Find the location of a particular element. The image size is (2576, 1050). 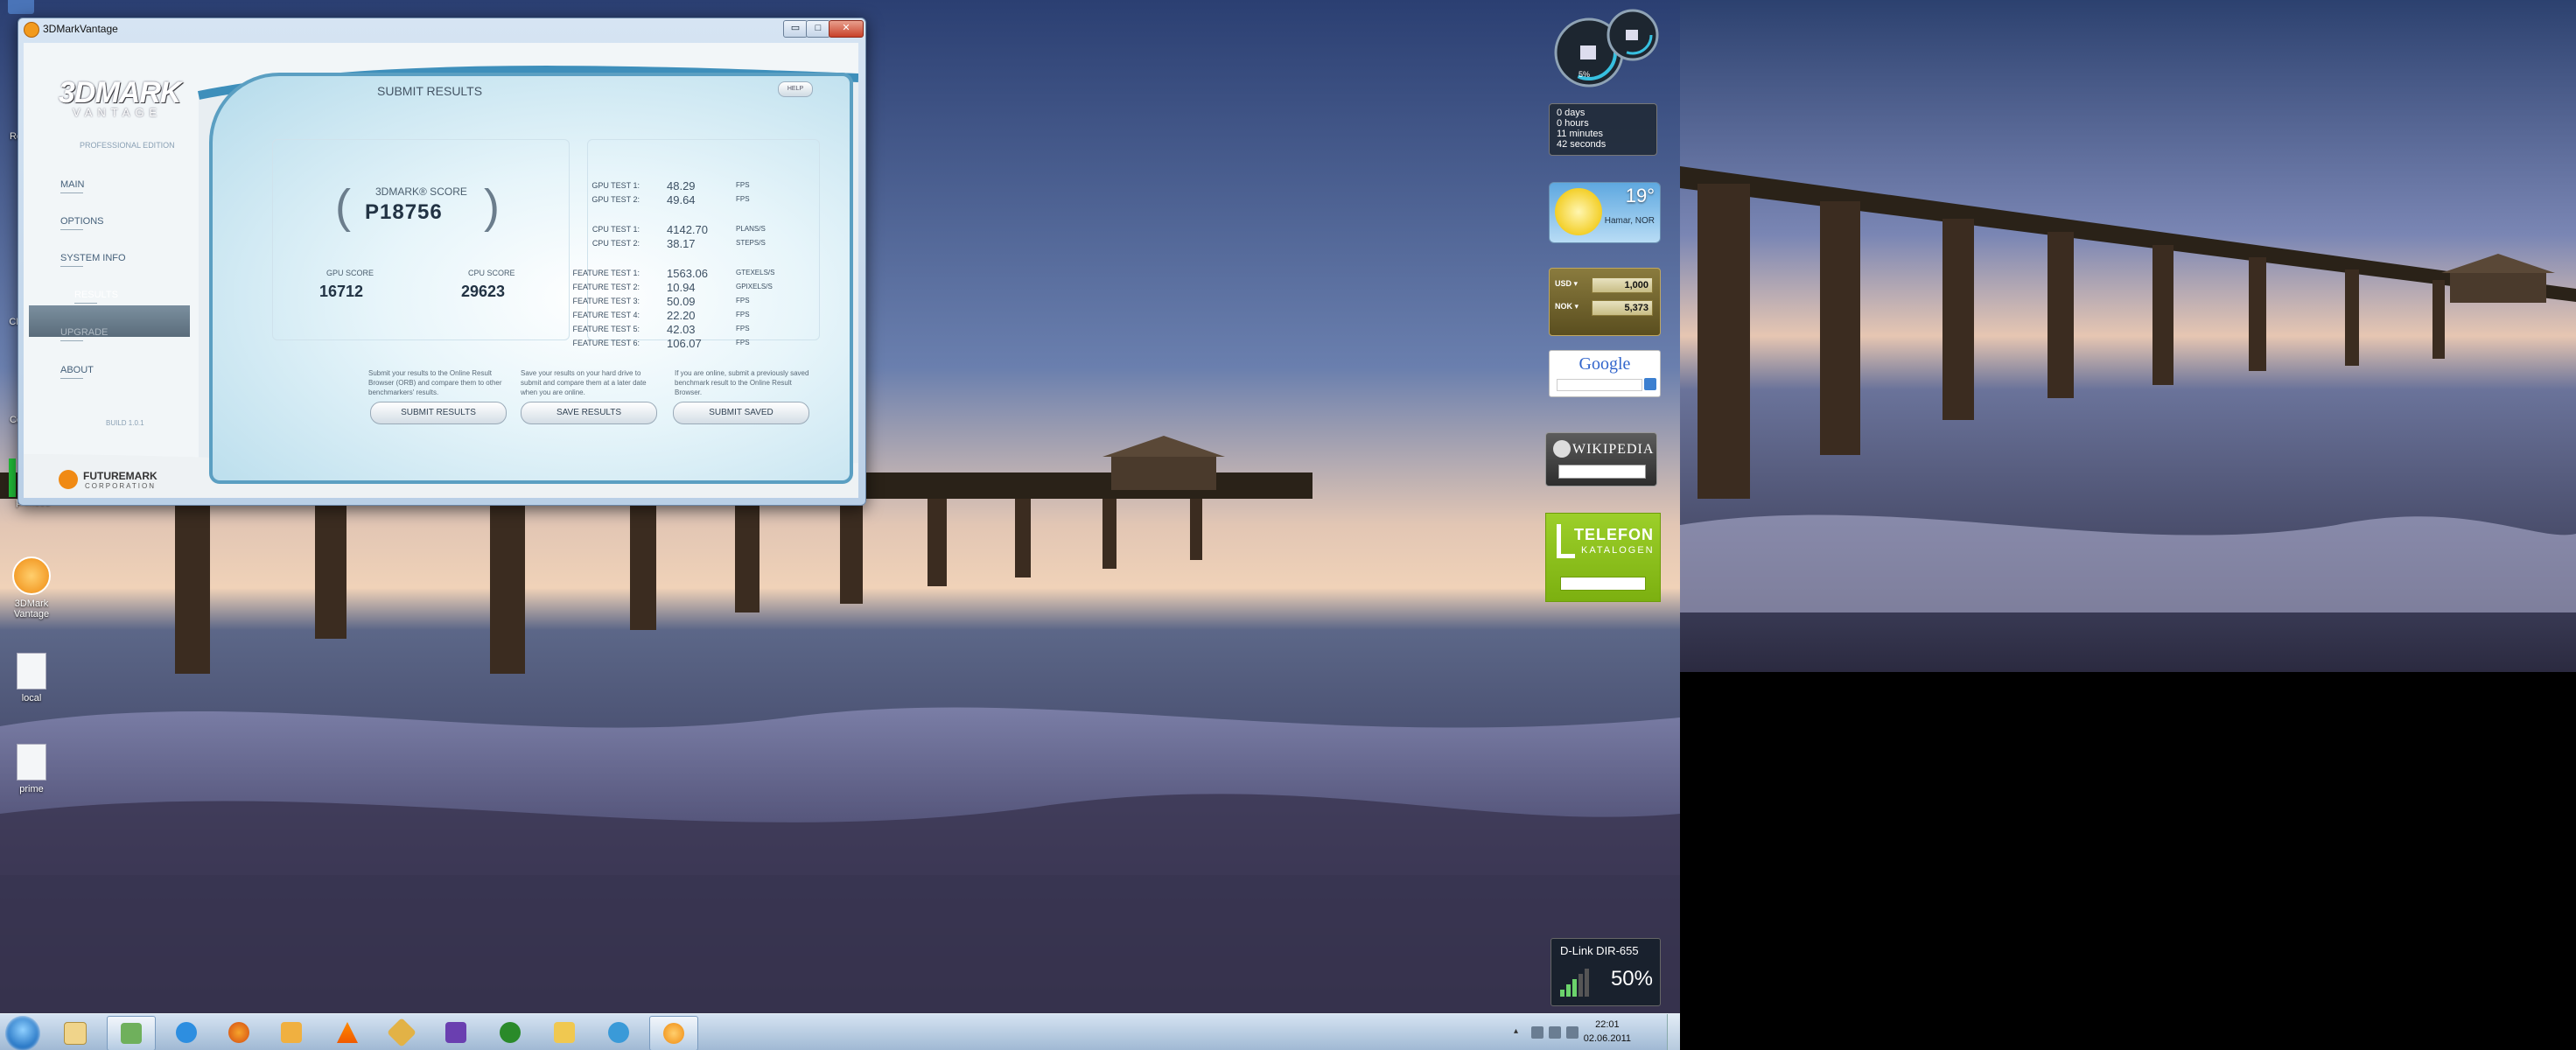

nav-underline is located at coordinates (85, 303).